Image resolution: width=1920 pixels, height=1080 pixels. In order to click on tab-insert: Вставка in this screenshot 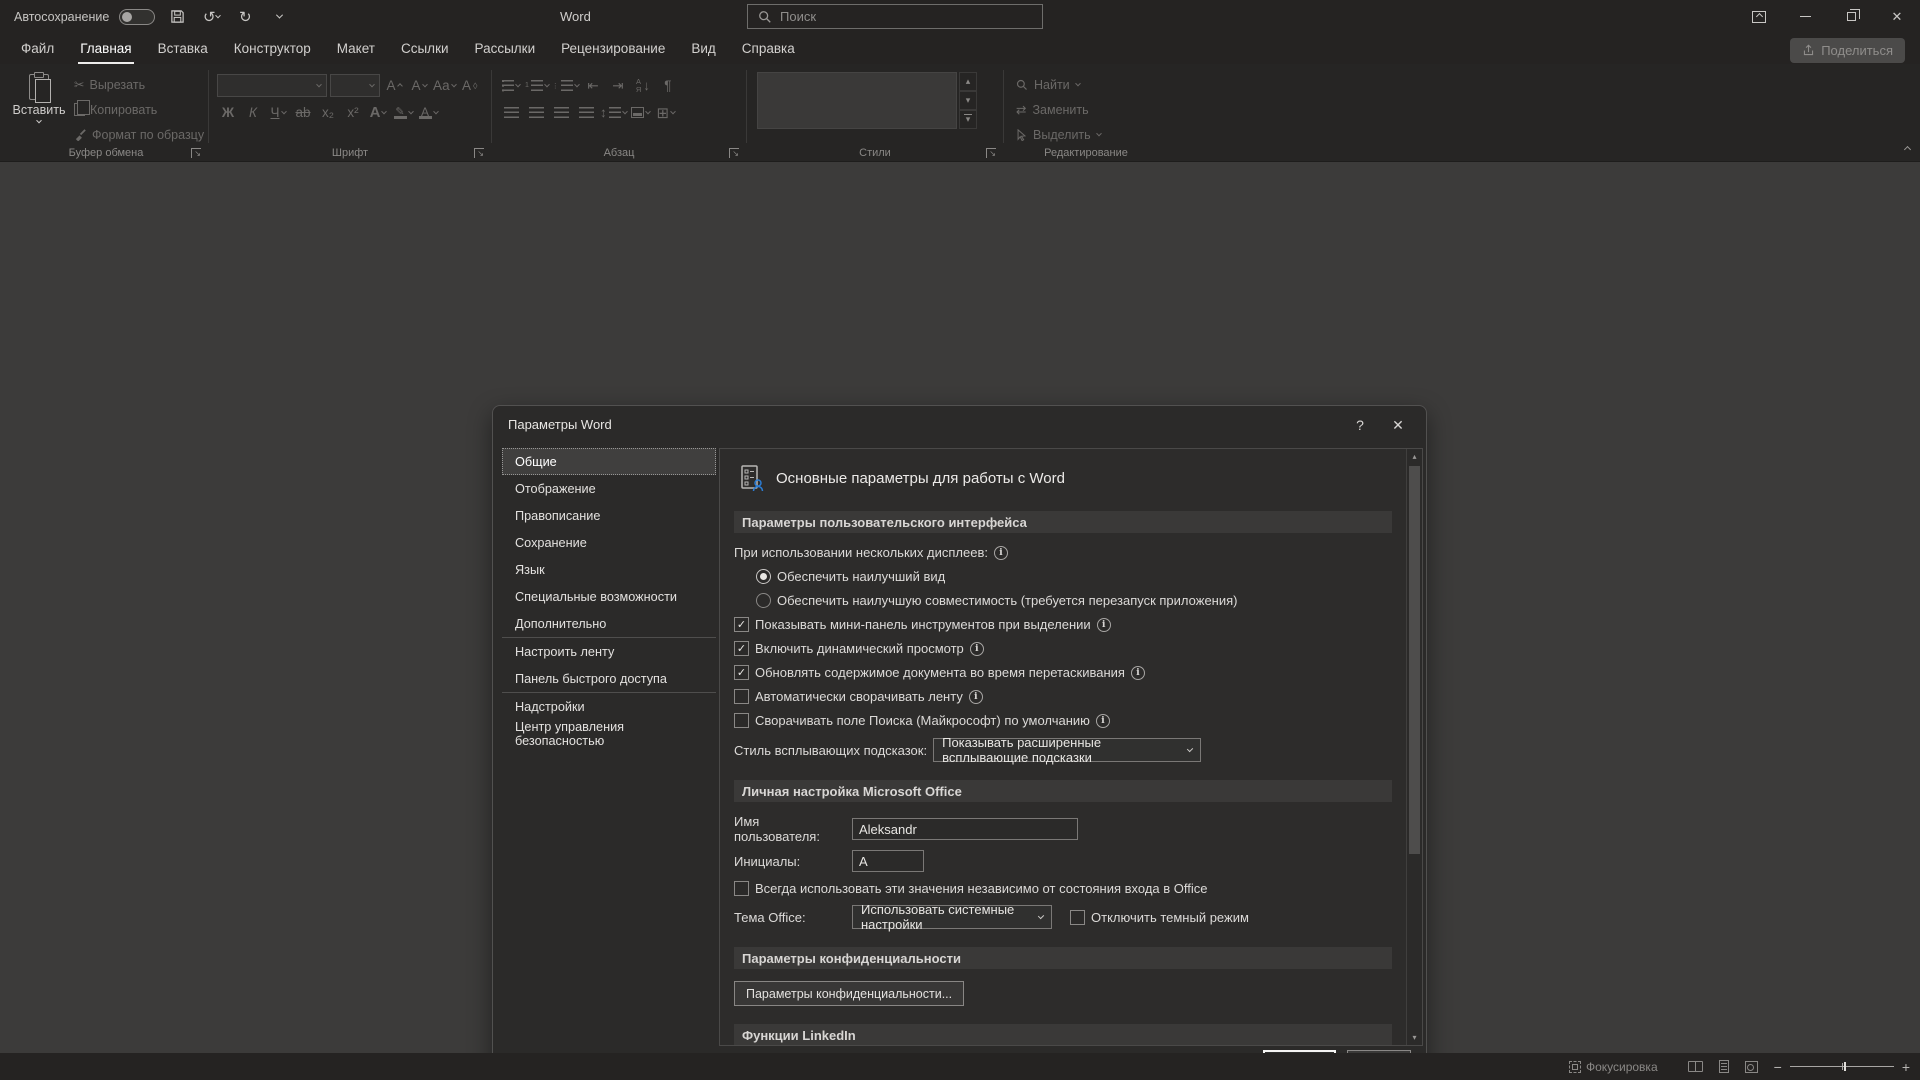, I will do `click(183, 48)`.